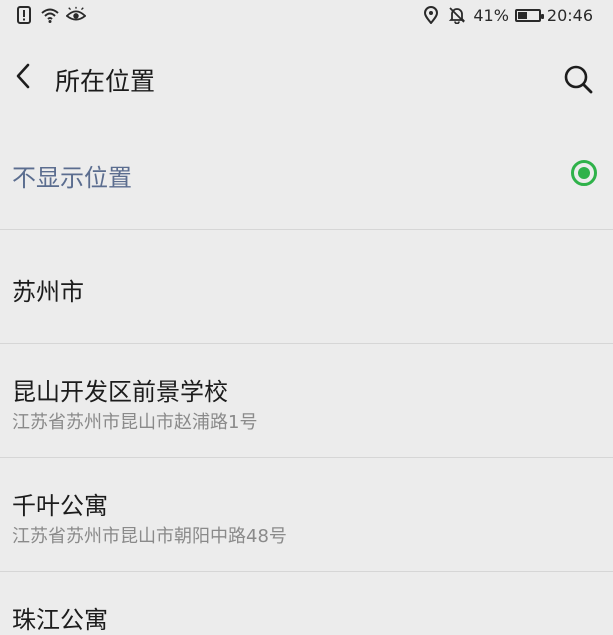  What do you see at coordinates (120, 392) in the screenshot?
I see `location-name: 昆山开发区前景学校` at bounding box center [120, 392].